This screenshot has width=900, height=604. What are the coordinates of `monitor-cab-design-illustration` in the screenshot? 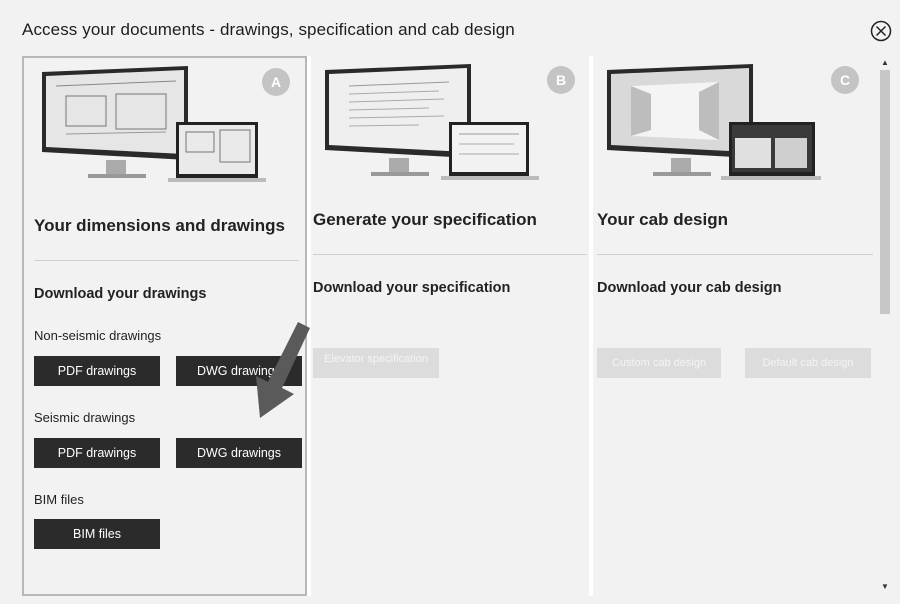 It's located at (714, 122).